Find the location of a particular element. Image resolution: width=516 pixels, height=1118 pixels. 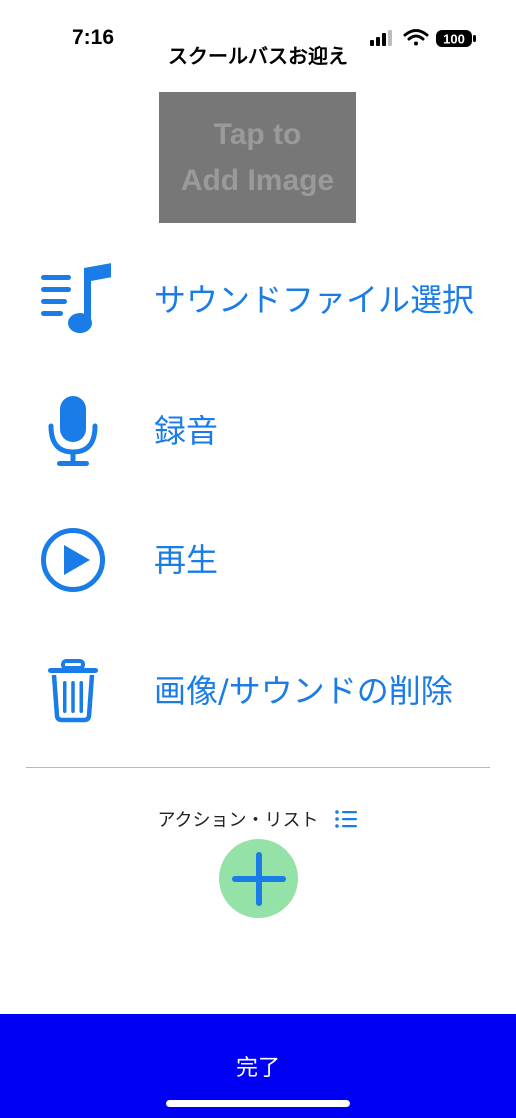

wifi-icon is located at coordinates (416, 37).